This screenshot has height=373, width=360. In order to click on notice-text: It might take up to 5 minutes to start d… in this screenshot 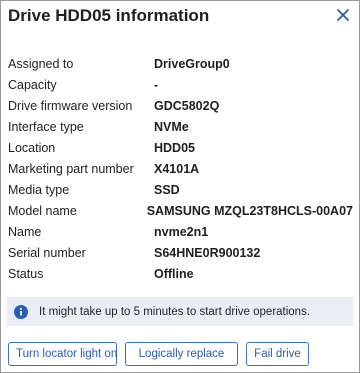, I will do `click(175, 311)`.